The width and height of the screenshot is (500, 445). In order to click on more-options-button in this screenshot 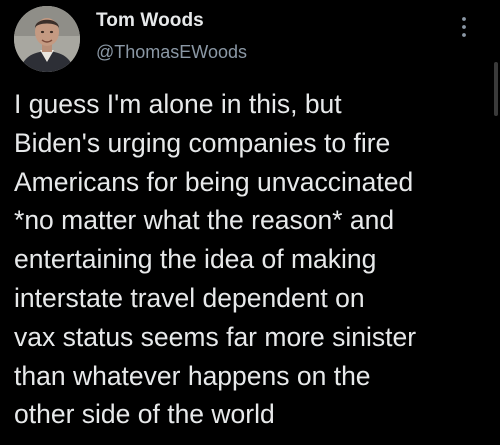, I will do `click(464, 27)`.